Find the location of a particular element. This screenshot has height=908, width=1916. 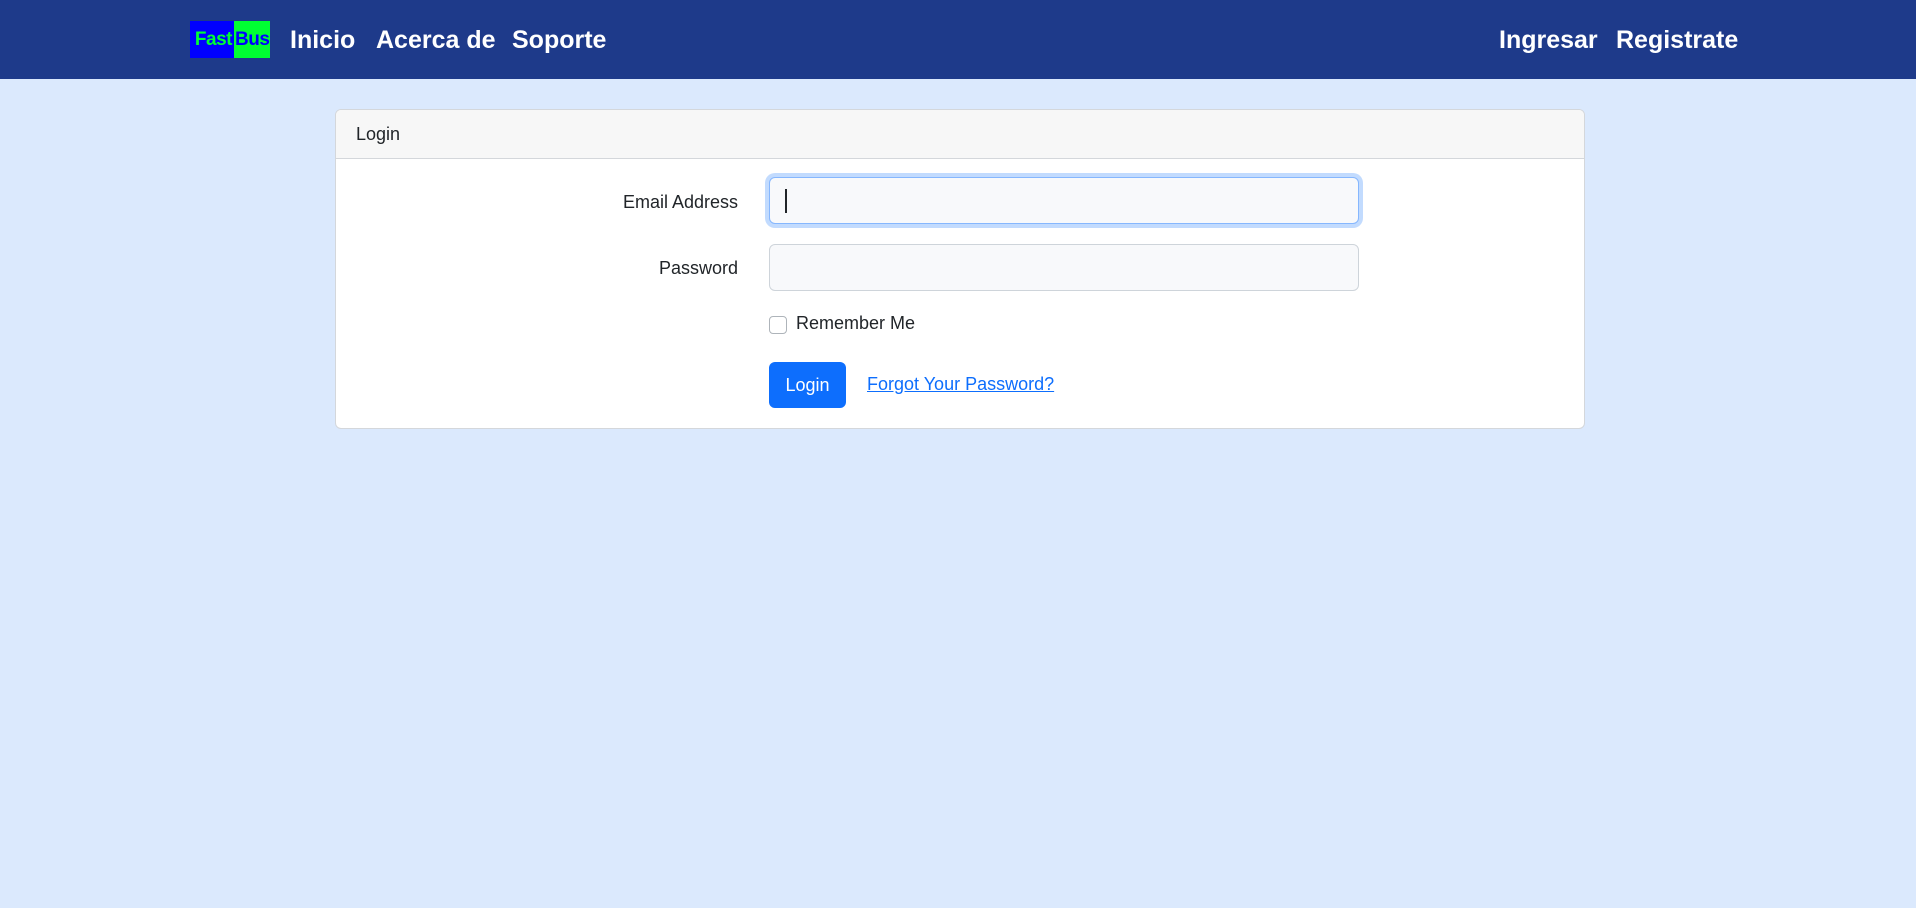

nav-link-ingresar: Ingresar is located at coordinates (1548, 40).